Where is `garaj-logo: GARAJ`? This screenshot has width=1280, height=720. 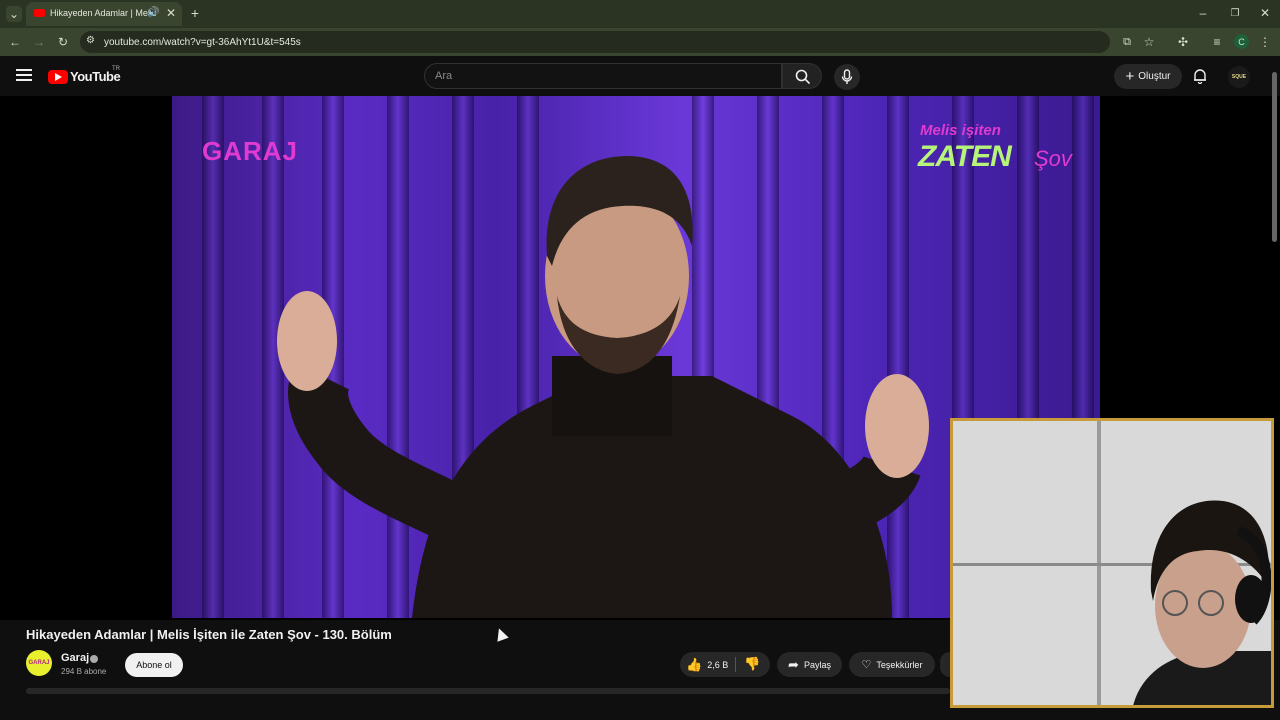
garaj-logo: GARAJ is located at coordinates (250, 151).